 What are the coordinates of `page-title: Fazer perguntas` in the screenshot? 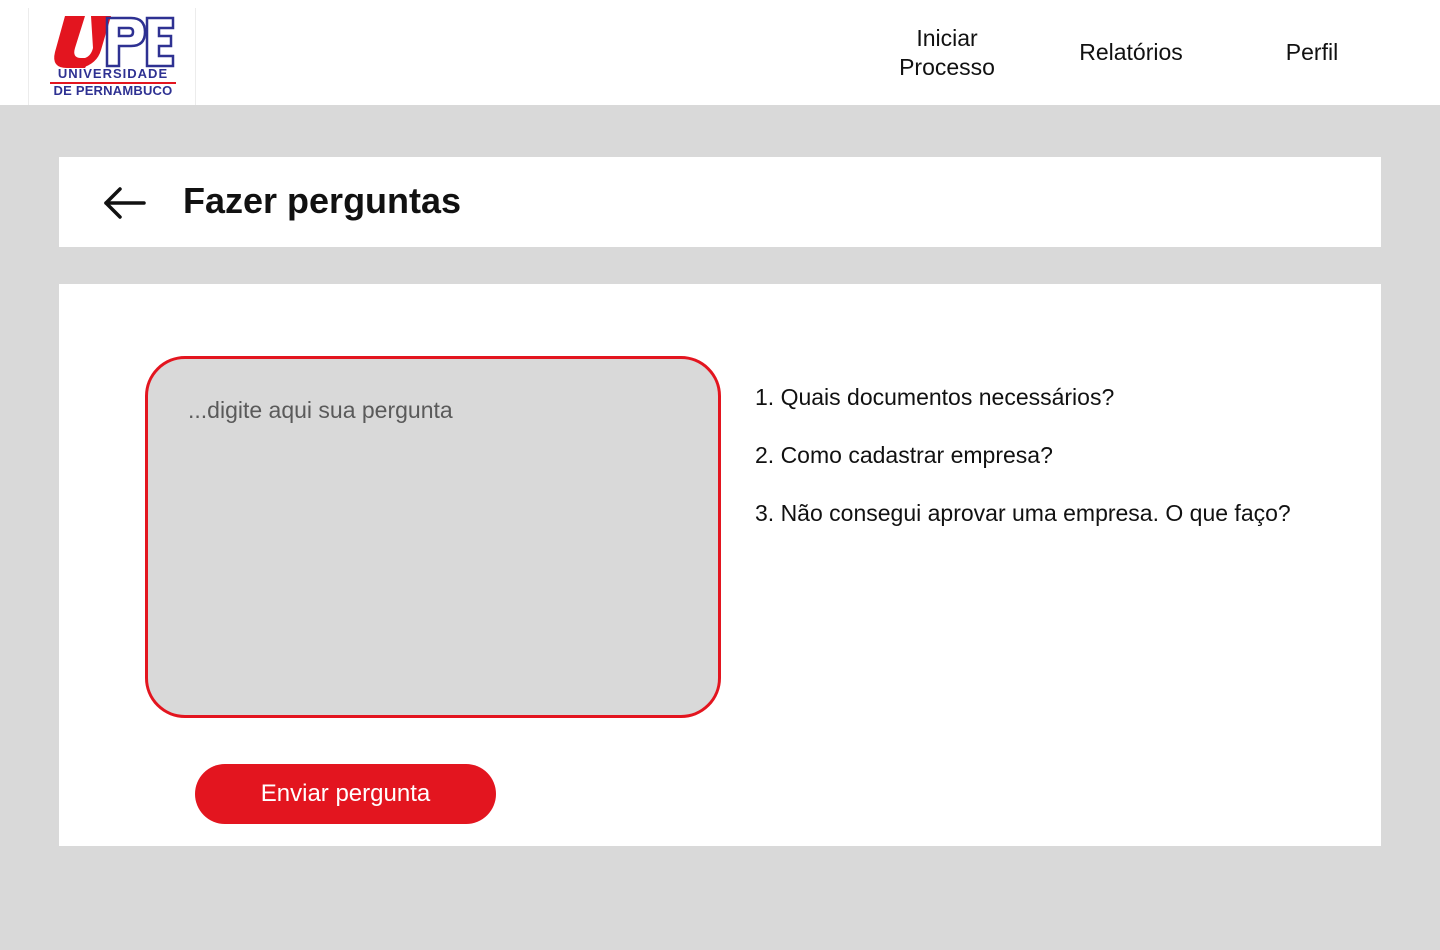 It's located at (322, 200).